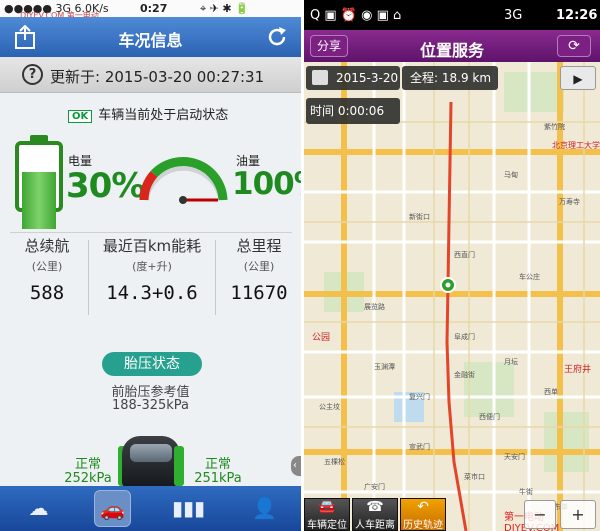  What do you see at coordinates (574, 46) in the screenshot?
I see `refresh-icon: ⟳` at bounding box center [574, 46].